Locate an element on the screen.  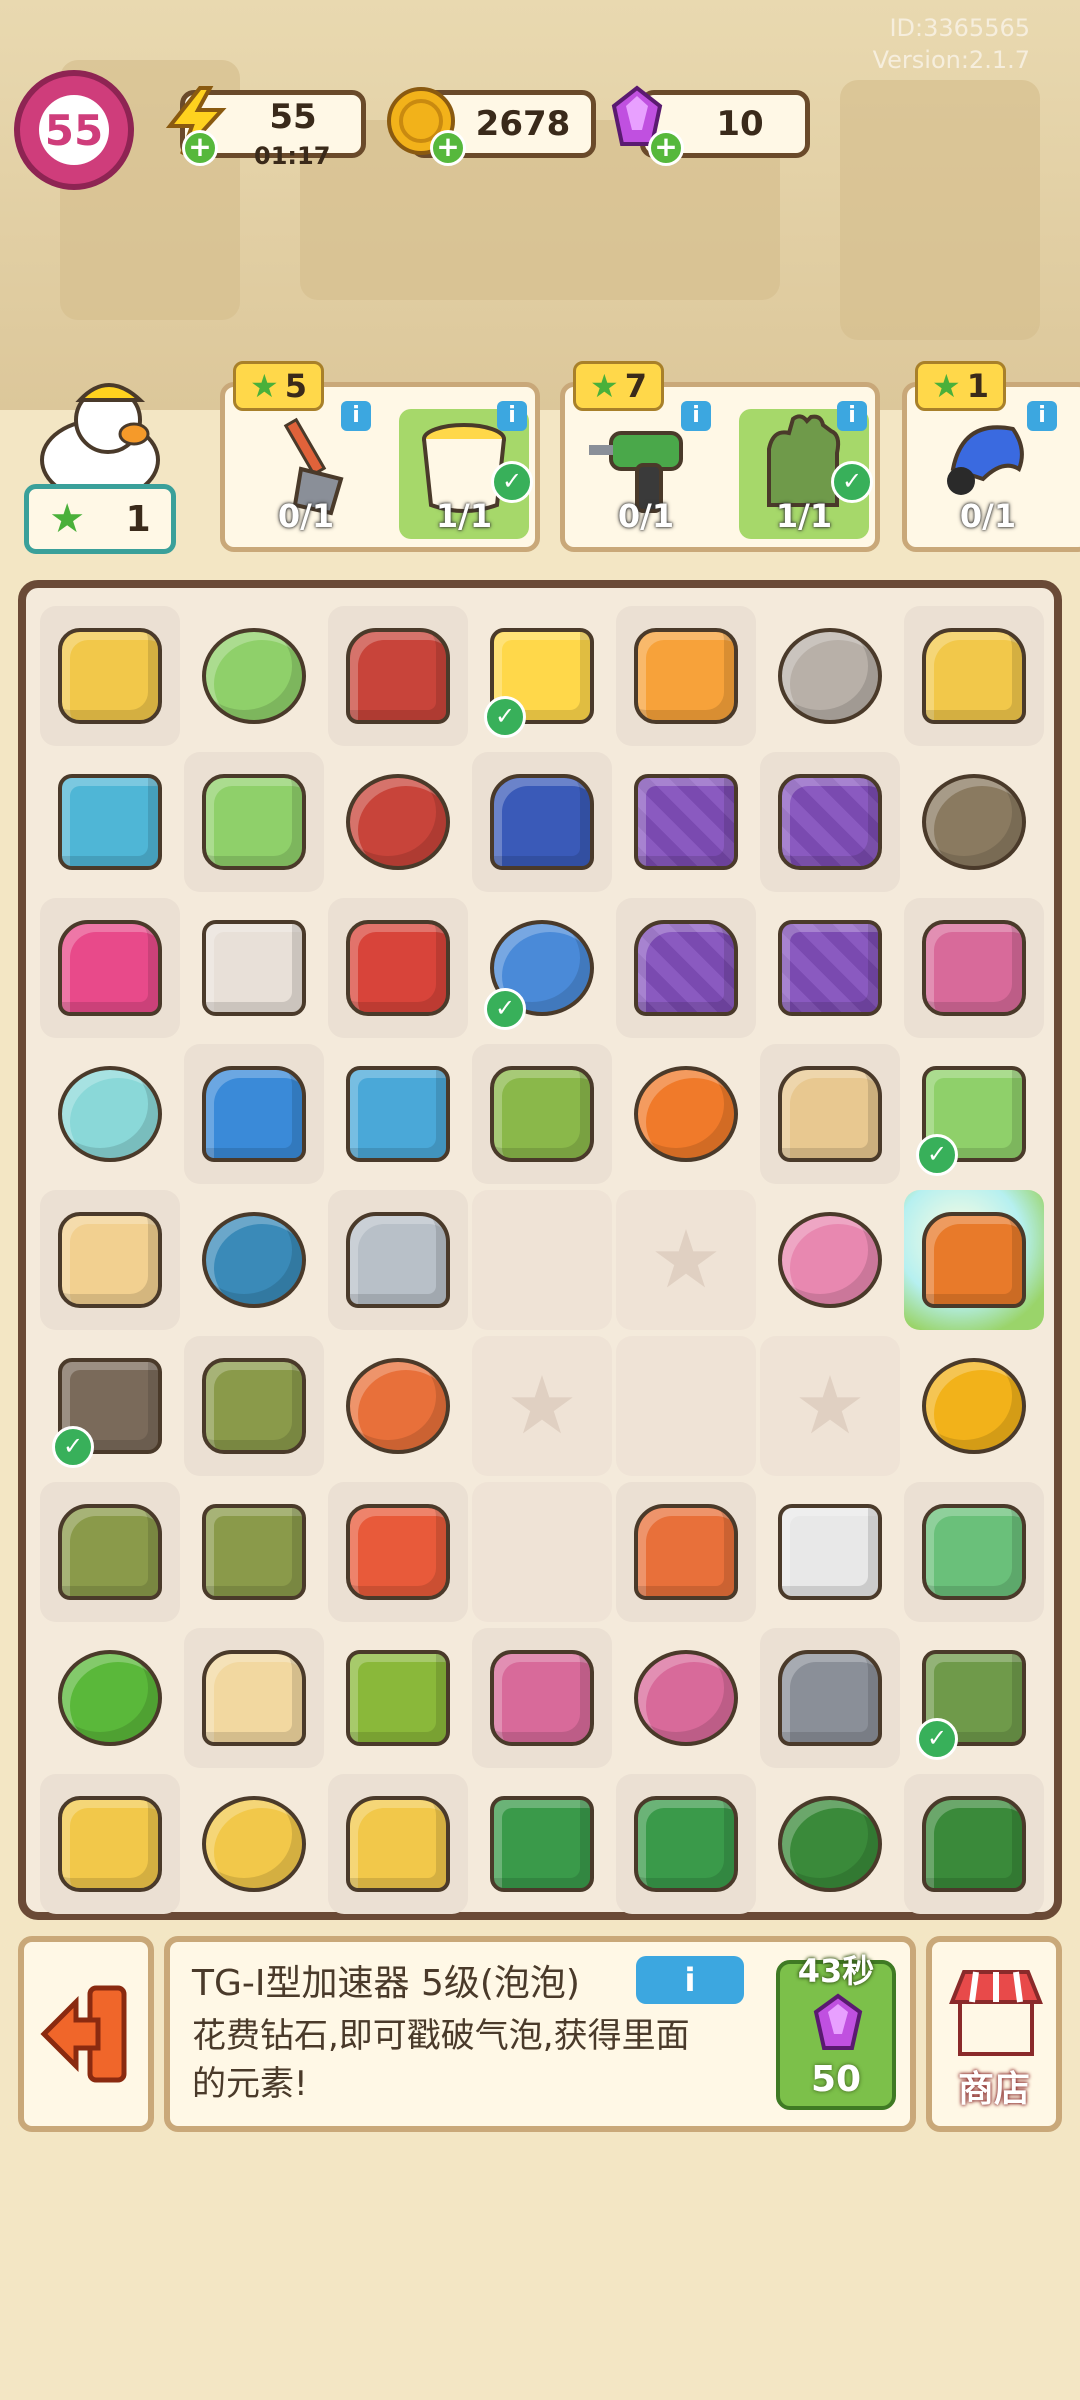
coins-pile-icon is located at coordinates (974, 1406).